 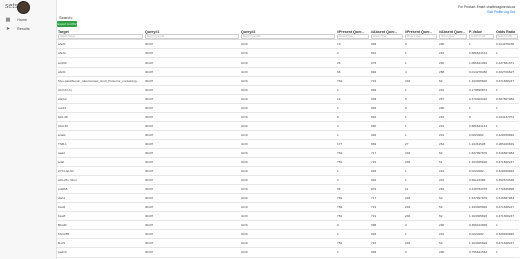 I want to click on table-cell: 0, so click(x=421, y=108).